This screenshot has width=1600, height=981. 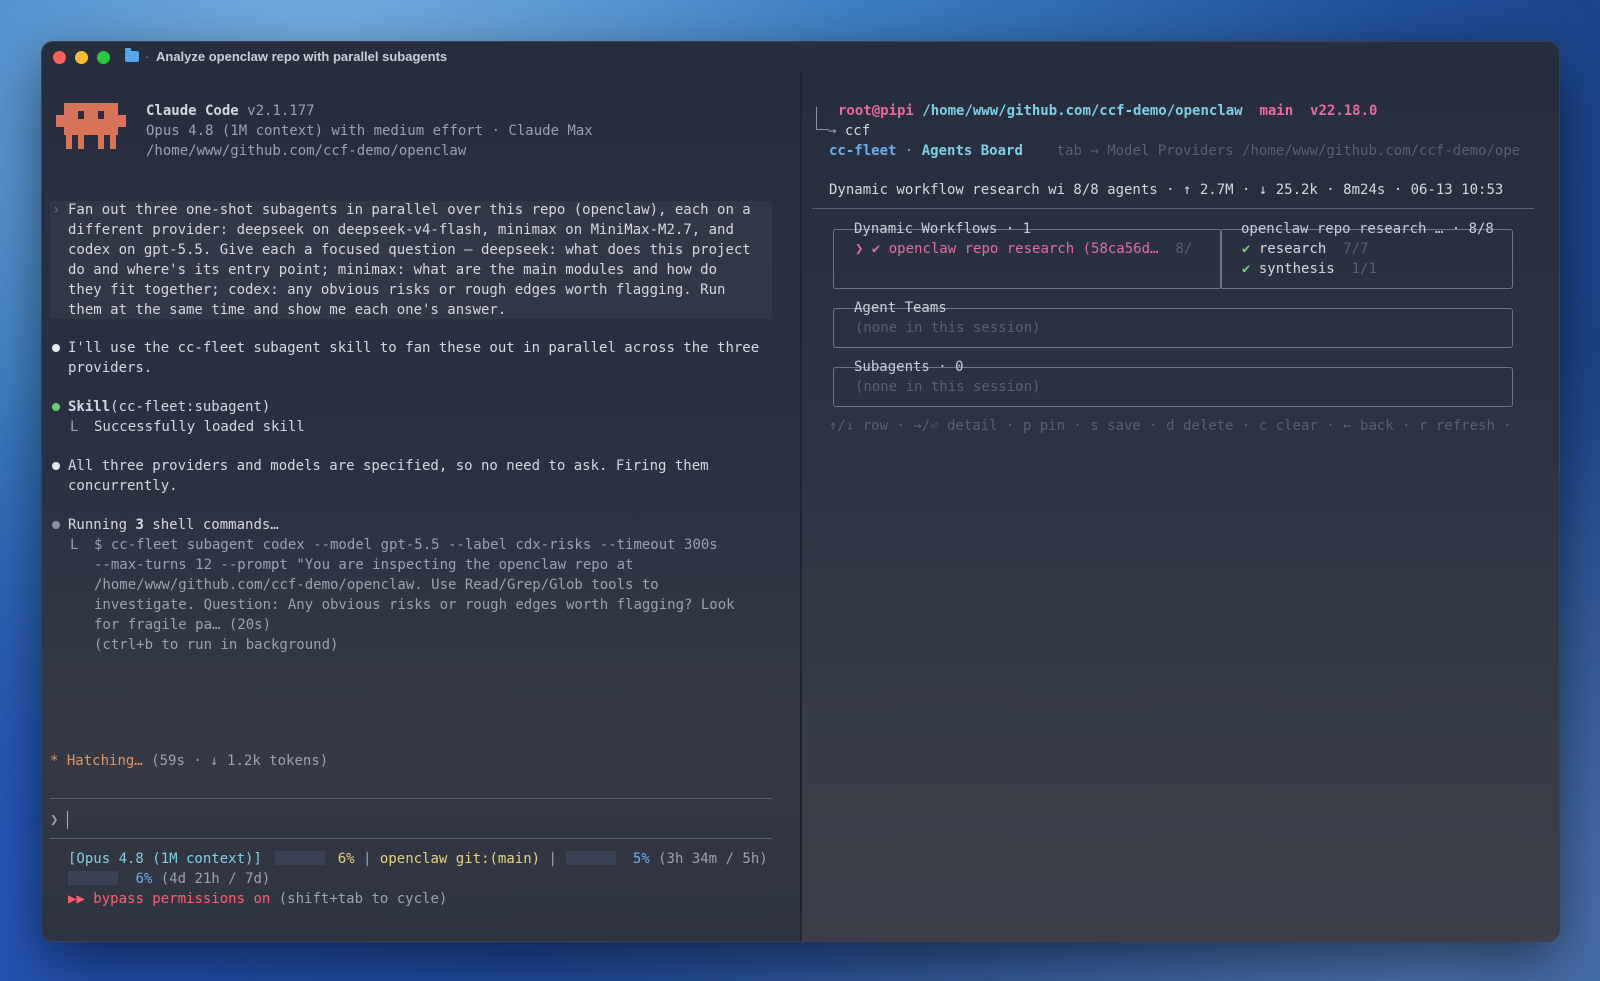 What do you see at coordinates (1082, 111) in the screenshot?
I see `shell-path: /home/www/github.com/ccf-demo/openclaw` at bounding box center [1082, 111].